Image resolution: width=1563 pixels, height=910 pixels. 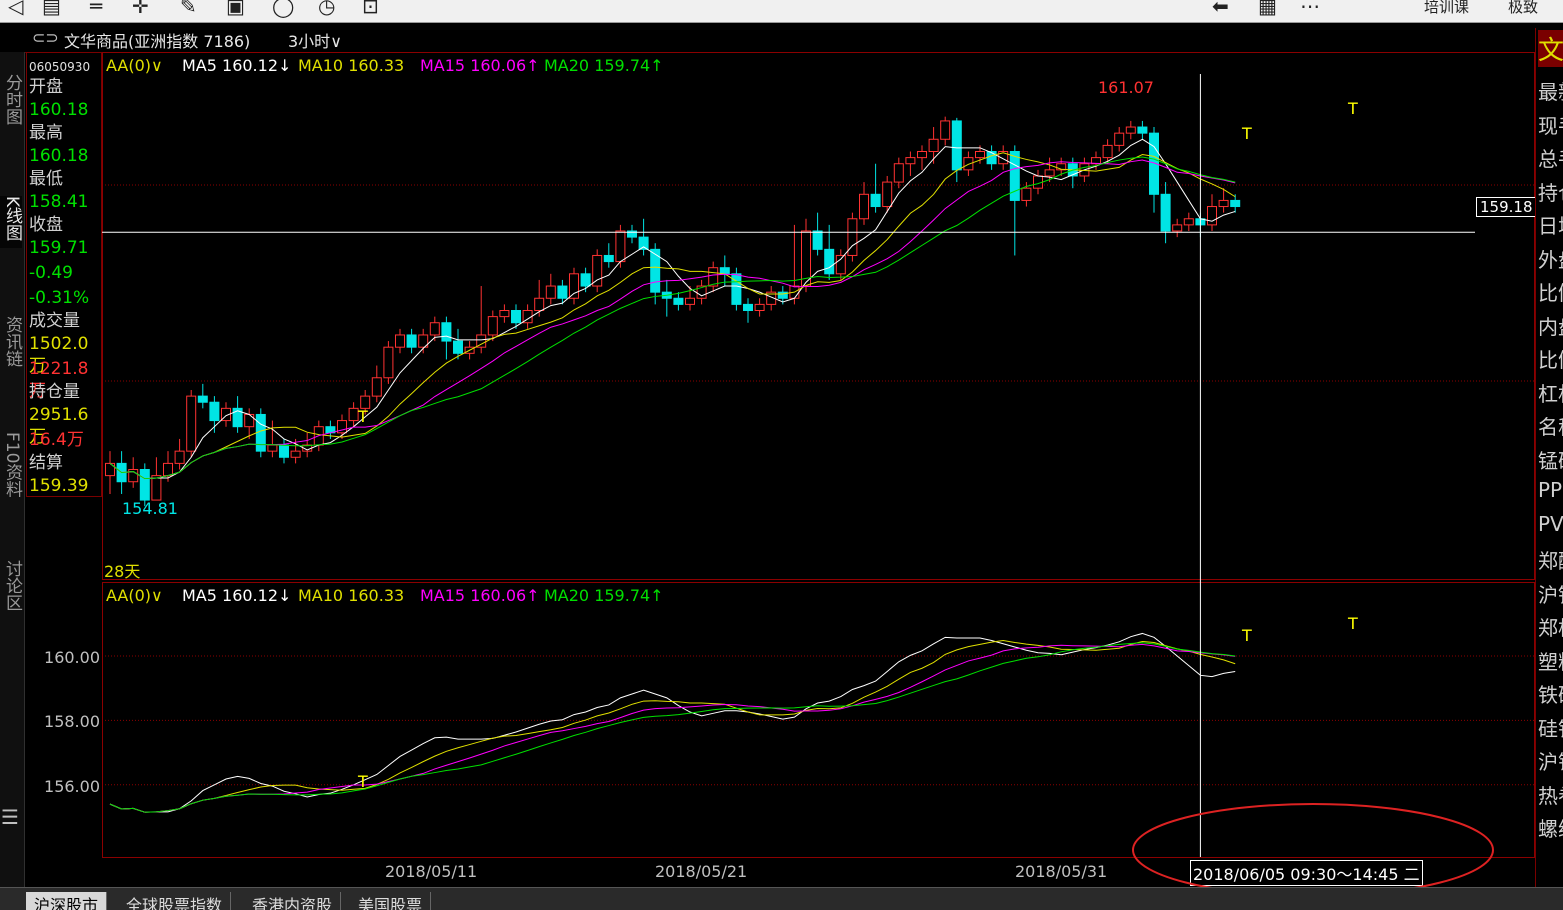 I want to click on tab-news-chain: 资讯链, so click(x=11, y=345).